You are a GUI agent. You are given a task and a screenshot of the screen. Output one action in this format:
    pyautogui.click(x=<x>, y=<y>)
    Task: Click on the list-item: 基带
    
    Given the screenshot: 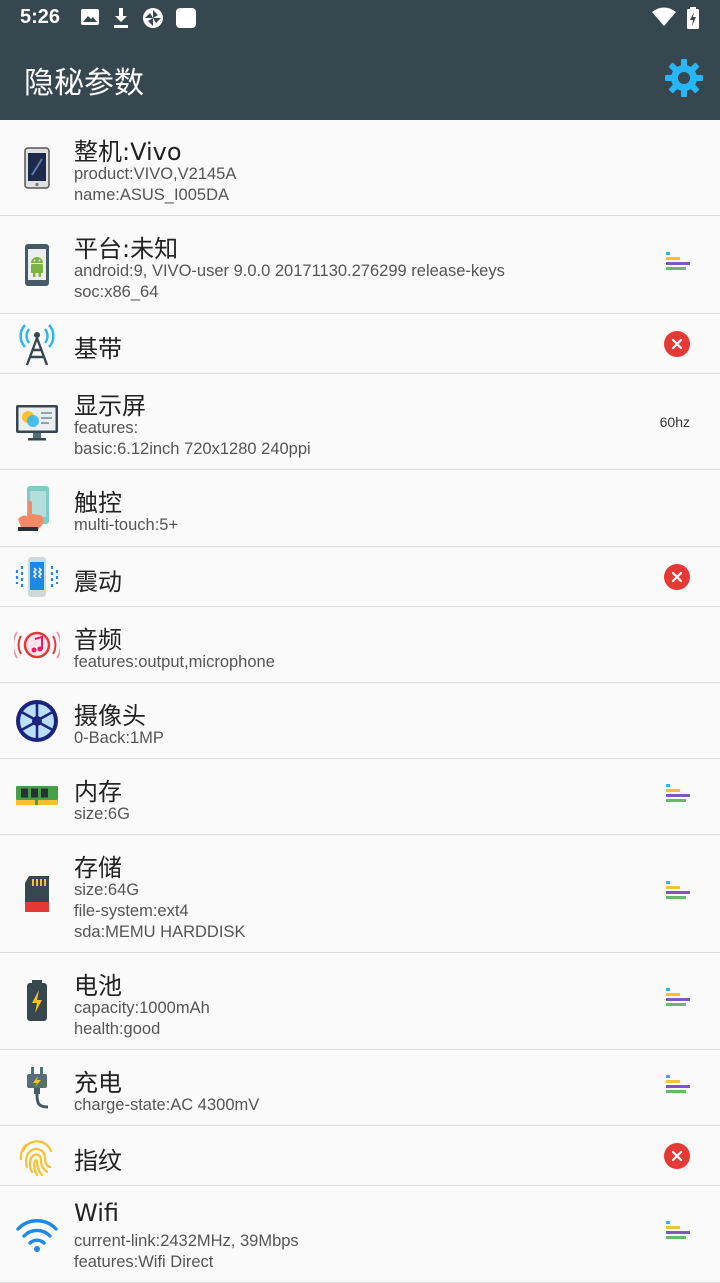 What is the action you would take?
    pyautogui.click(x=360, y=344)
    